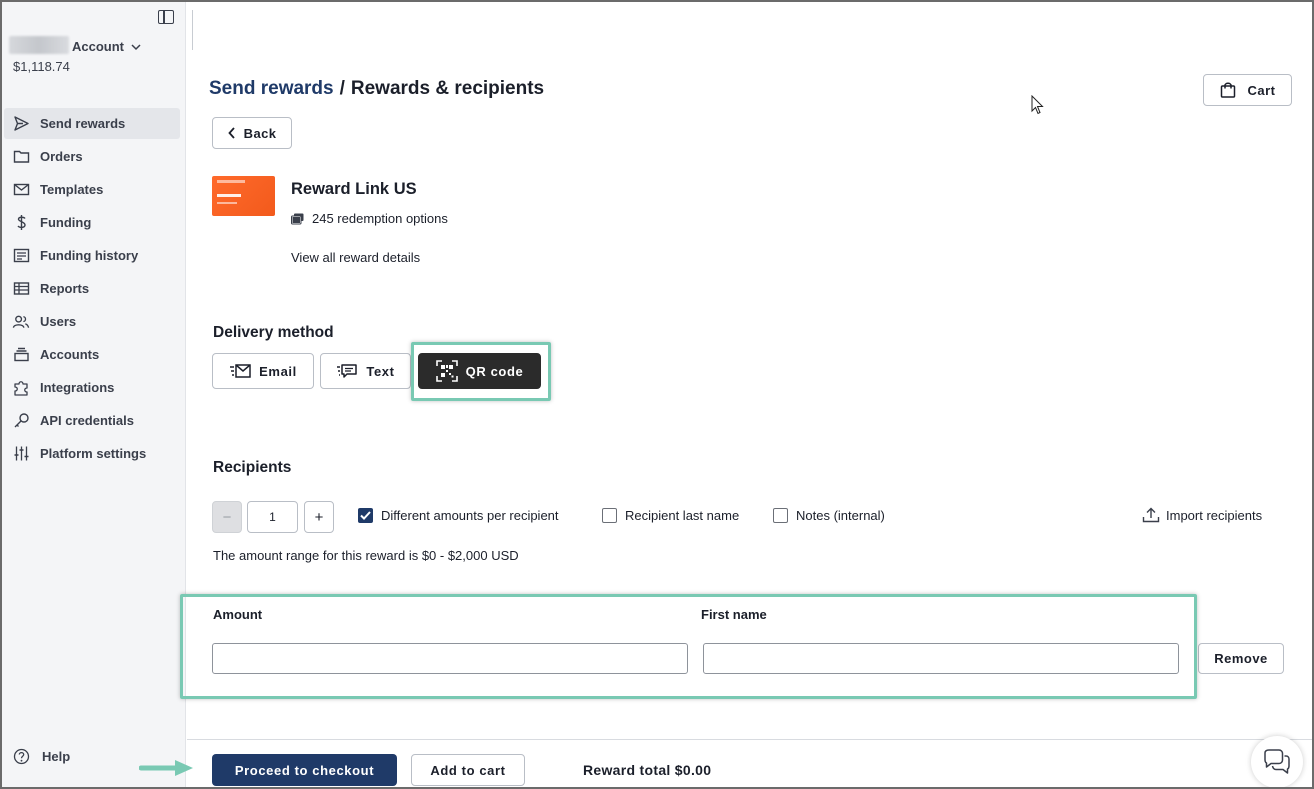  I want to click on delivery-text-button: Text, so click(365, 371).